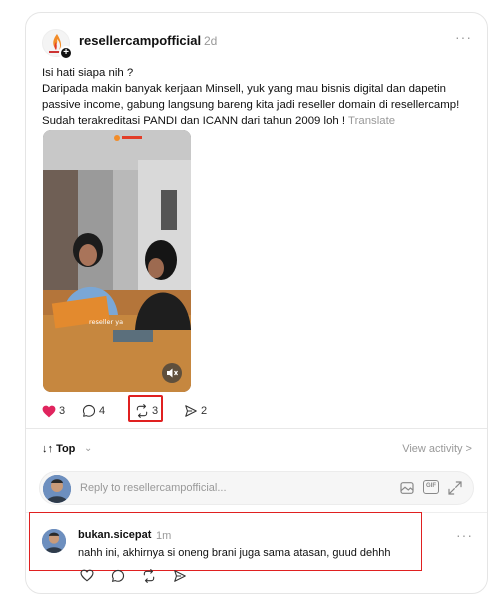 The image size is (500, 596). What do you see at coordinates (66, 53) in the screenshot?
I see `follow-plus-icon: +` at bounding box center [66, 53].